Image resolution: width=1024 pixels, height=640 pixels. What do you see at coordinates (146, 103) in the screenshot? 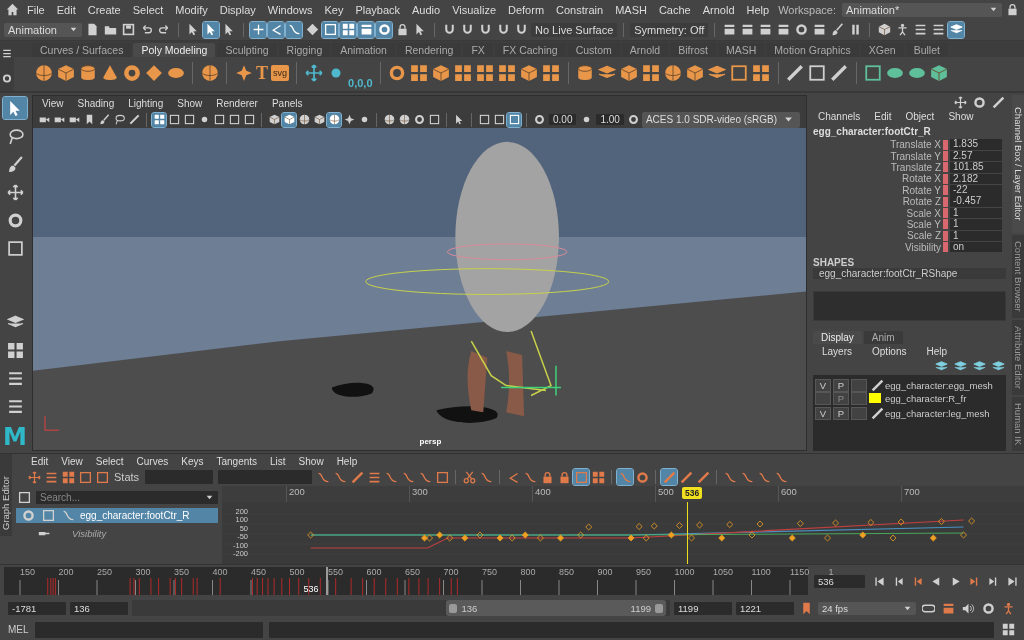
I see `menu-item: Lighting` at bounding box center [146, 103].